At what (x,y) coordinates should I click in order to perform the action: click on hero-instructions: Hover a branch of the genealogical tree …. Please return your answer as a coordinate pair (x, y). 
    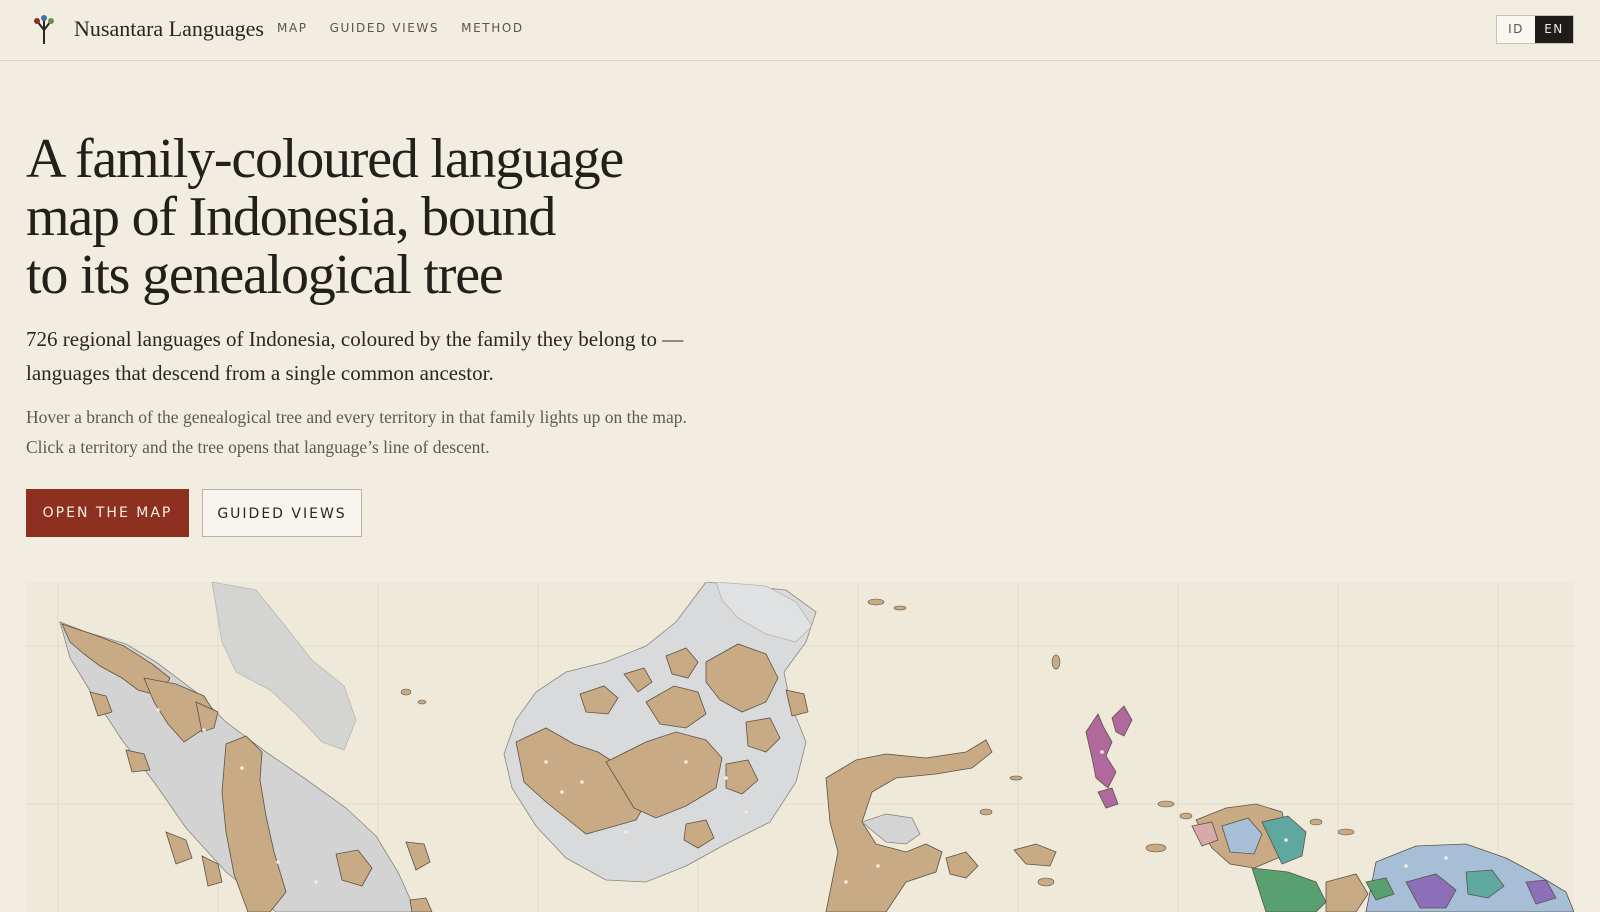
    Looking at the image, I should click on (376, 432).